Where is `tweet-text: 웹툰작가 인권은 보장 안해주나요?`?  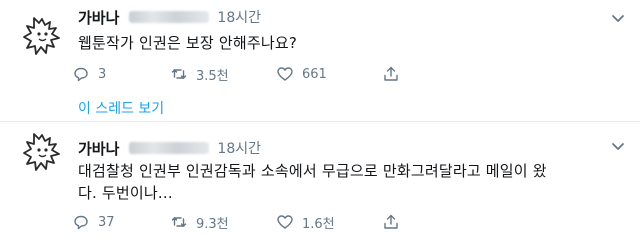
tweet-text: 웹툰작가 인권은 보장 안해주나요? is located at coordinates (188, 43).